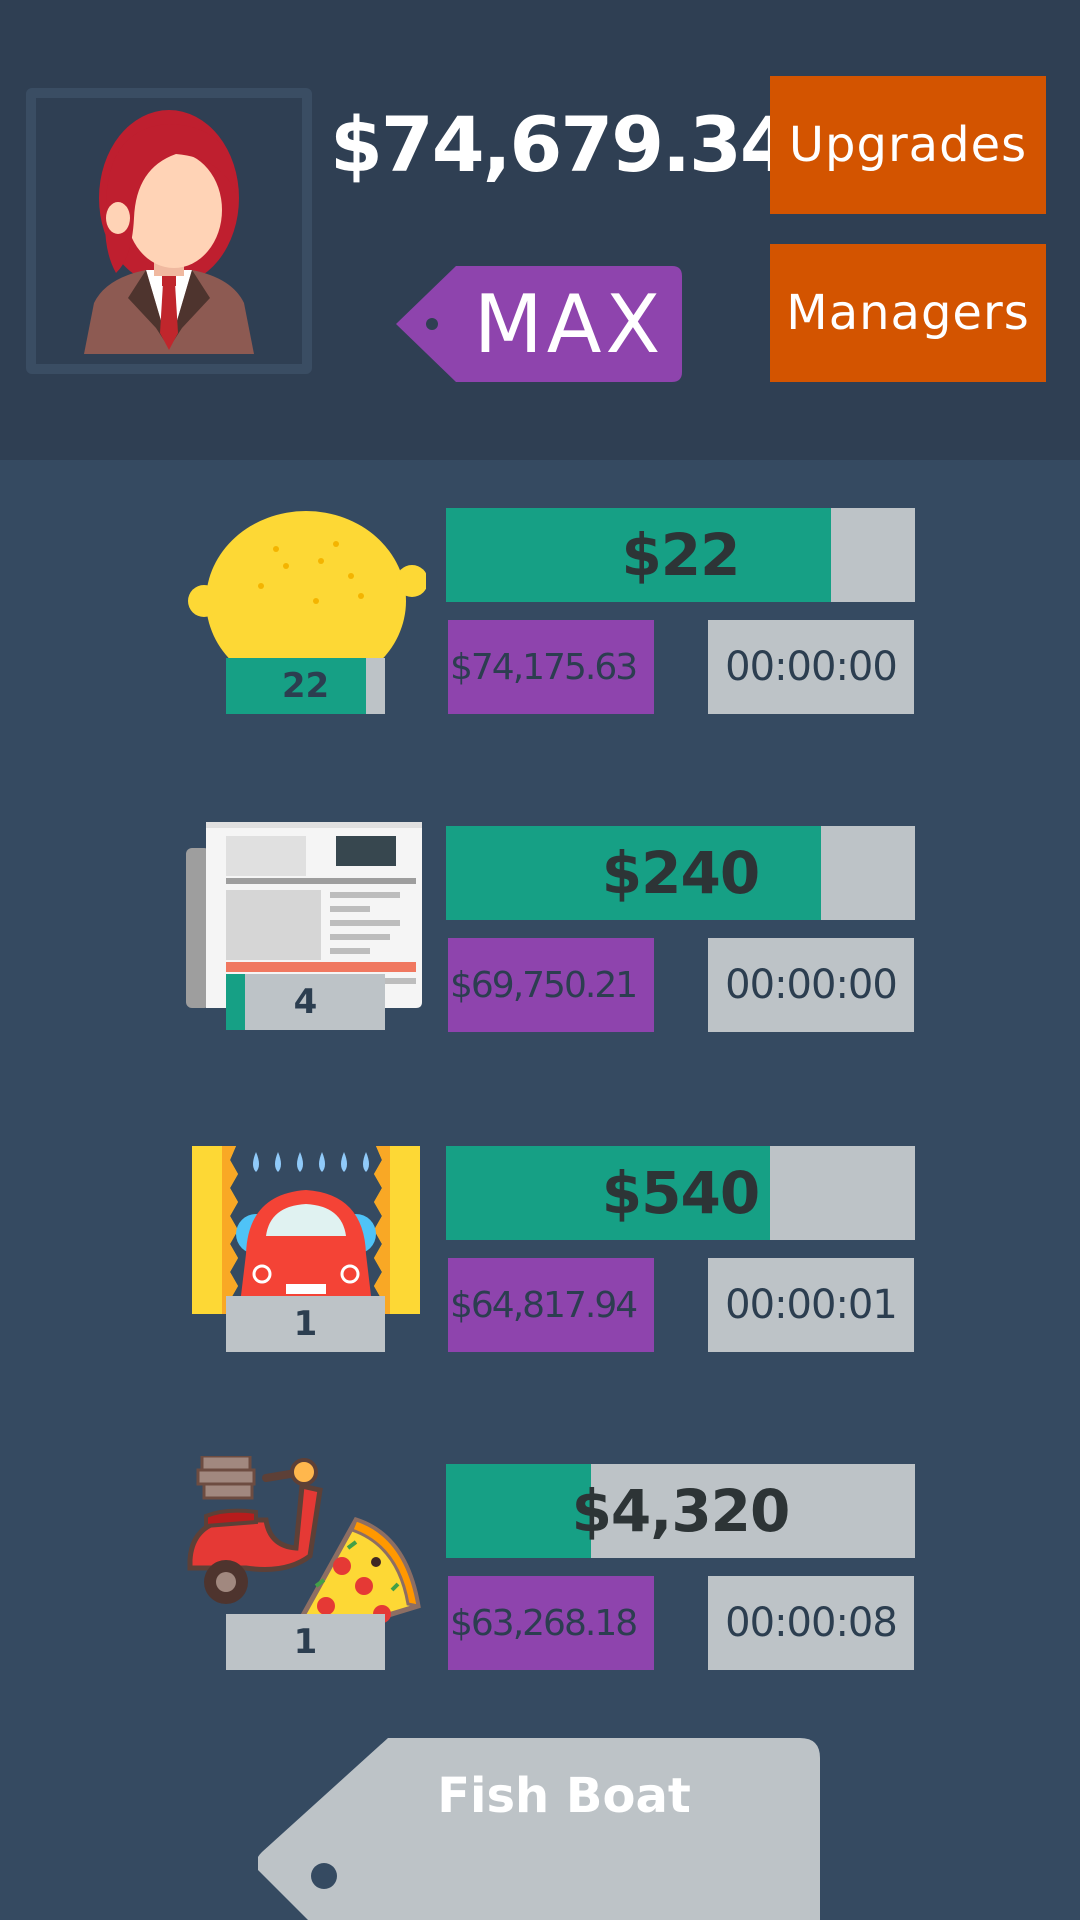 The image size is (1080, 1920). I want to click on business-row-newspaper: 4 $240 $69,750.21 00:00:00, so click(540, 932).